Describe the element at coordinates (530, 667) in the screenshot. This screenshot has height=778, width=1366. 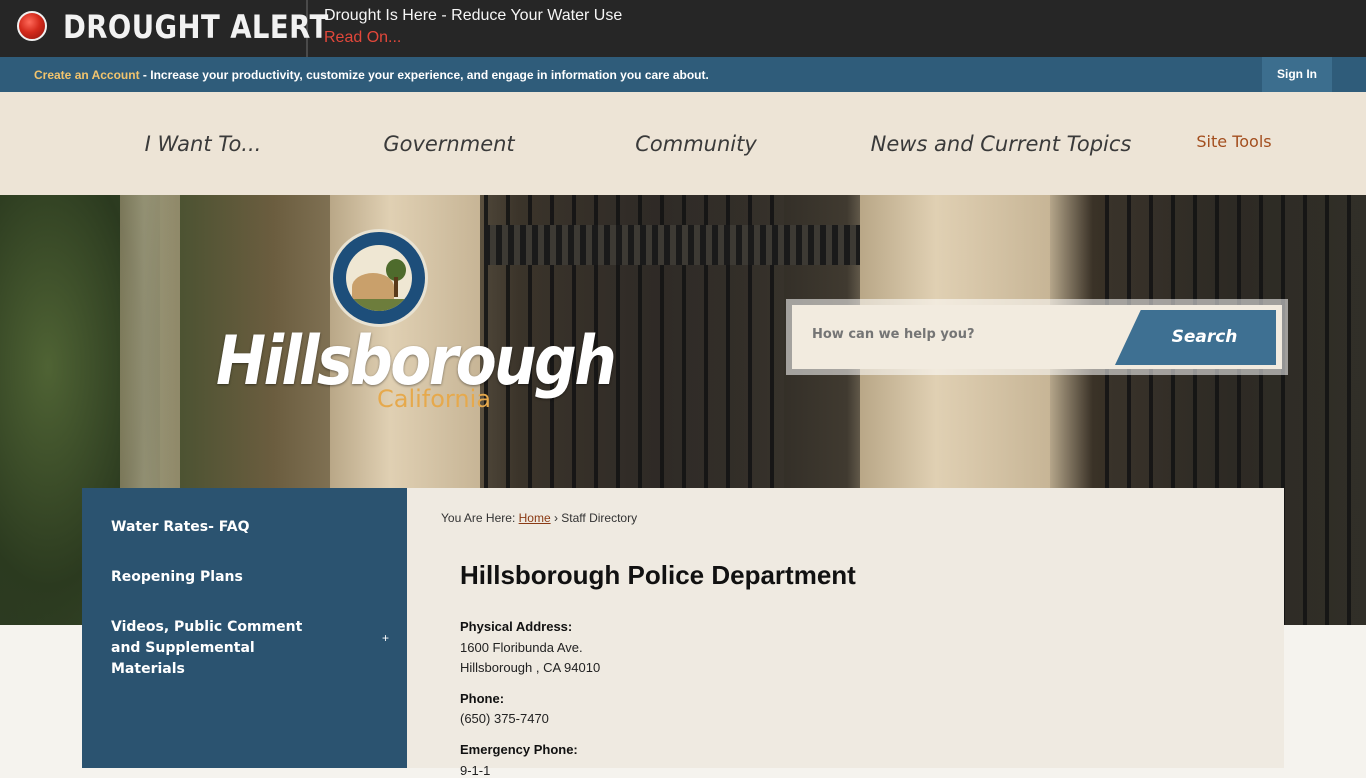
I see `address-line-2: Hillsborough , CA 94010` at that location.